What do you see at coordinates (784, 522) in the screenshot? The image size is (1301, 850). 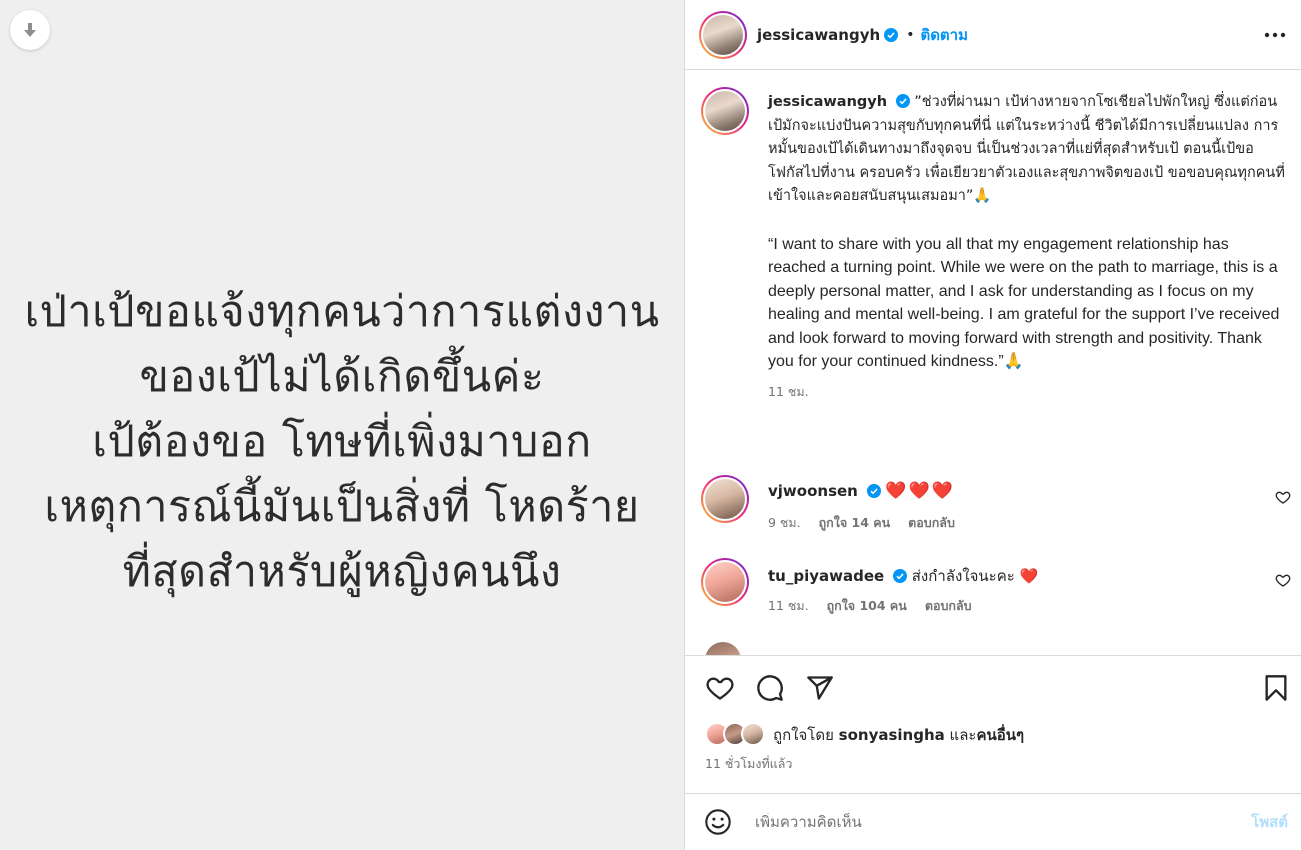 I see `comment-time: 9 ชม.` at bounding box center [784, 522].